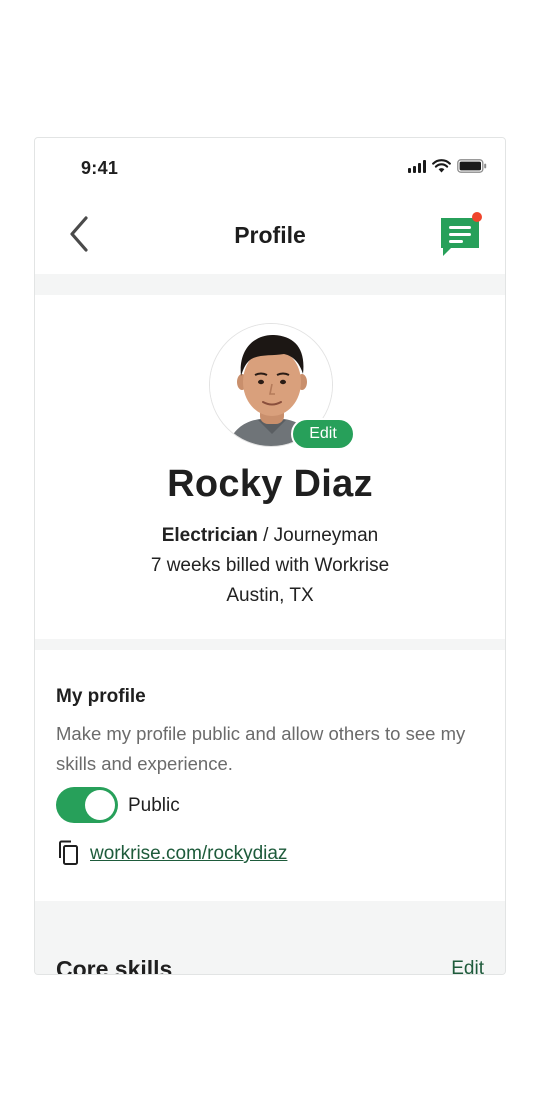 The image size is (540, 1112). Describe the element at coordinates (114, 965) in the screenshot. I see `core-skills-title: Core skills` at that location.